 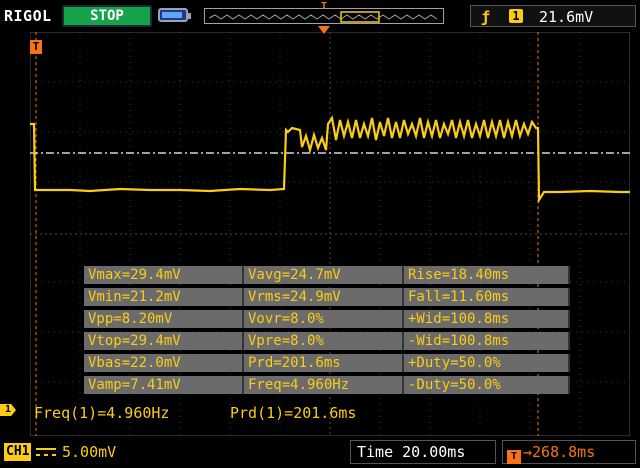 I want to click on time-label: Time, so click(x=375, y=452).